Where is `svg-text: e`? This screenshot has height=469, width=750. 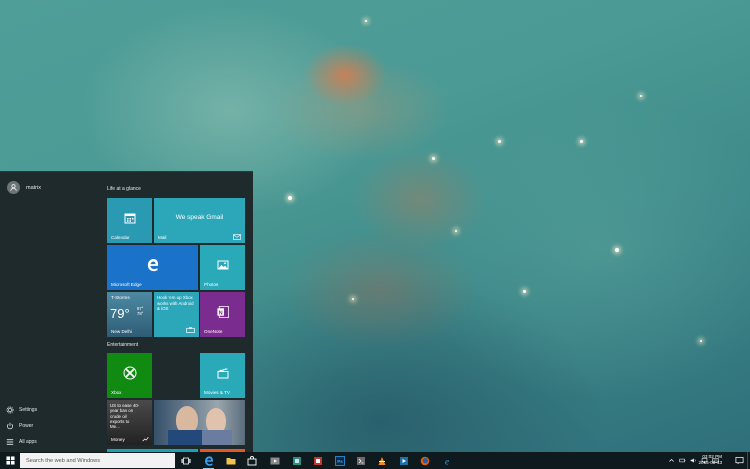
svg-text: e is located at coordinates (447, 461).